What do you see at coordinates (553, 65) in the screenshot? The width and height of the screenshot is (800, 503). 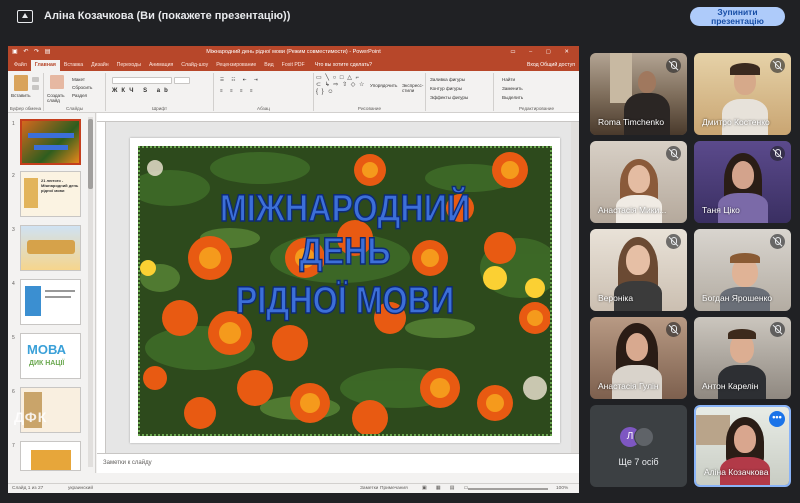 I see `share-button: Вход Общий доступ` at bounding box center [553, 65].